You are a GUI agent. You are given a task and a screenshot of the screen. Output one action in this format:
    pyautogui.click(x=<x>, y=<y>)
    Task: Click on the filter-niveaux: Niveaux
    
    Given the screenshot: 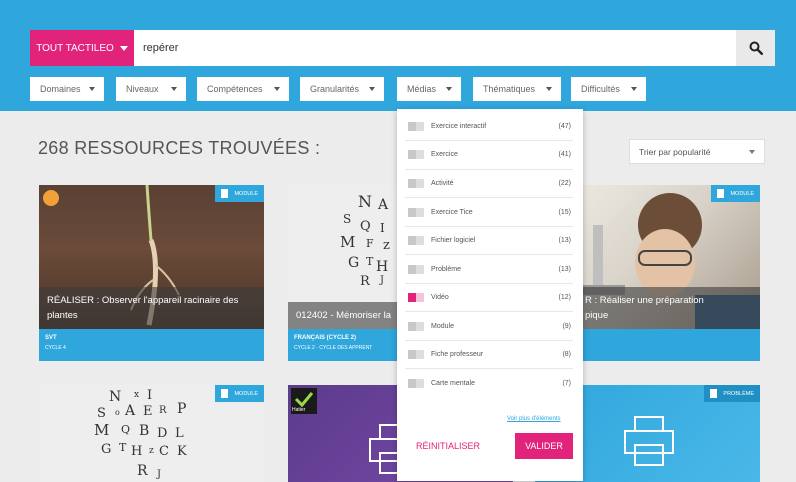 What is the action you would take?
    pyautogui.click(x=151, y=89)
    